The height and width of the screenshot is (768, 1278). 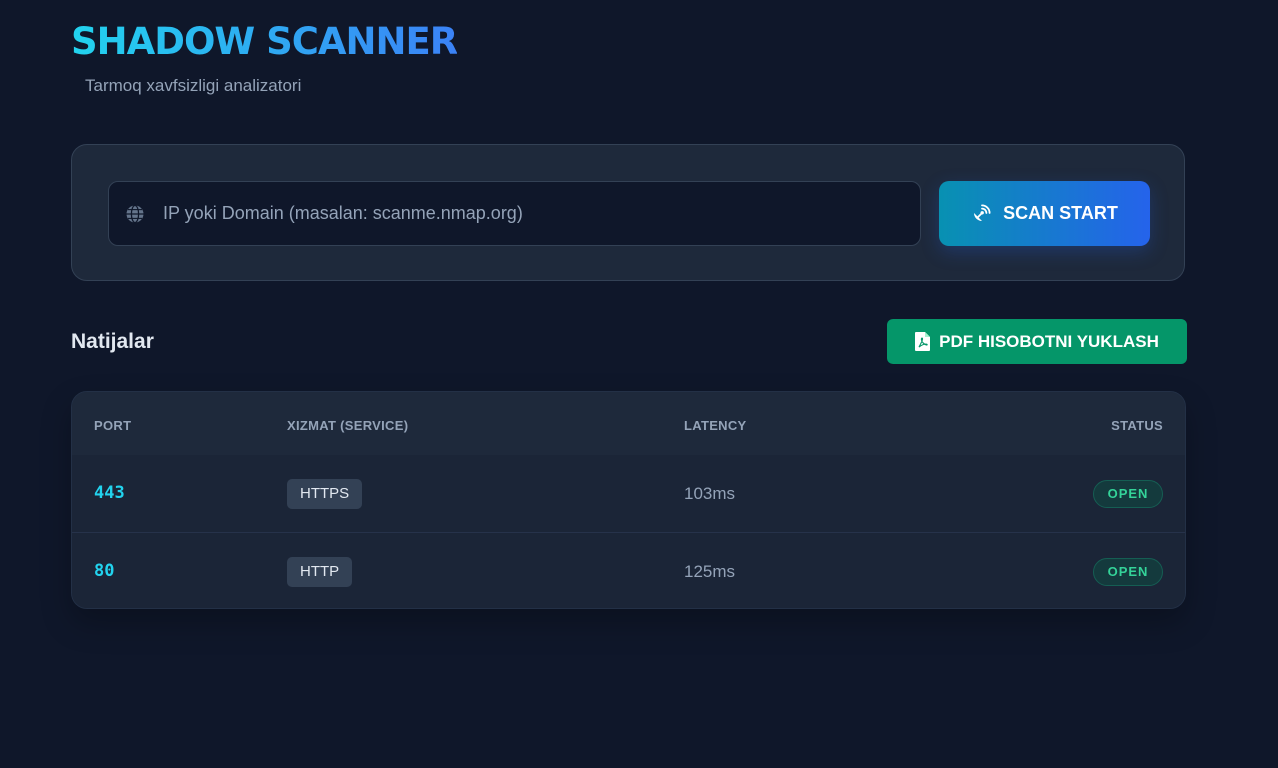 I want to click on latency-cell: 103ms, so click(x=710, y=493).